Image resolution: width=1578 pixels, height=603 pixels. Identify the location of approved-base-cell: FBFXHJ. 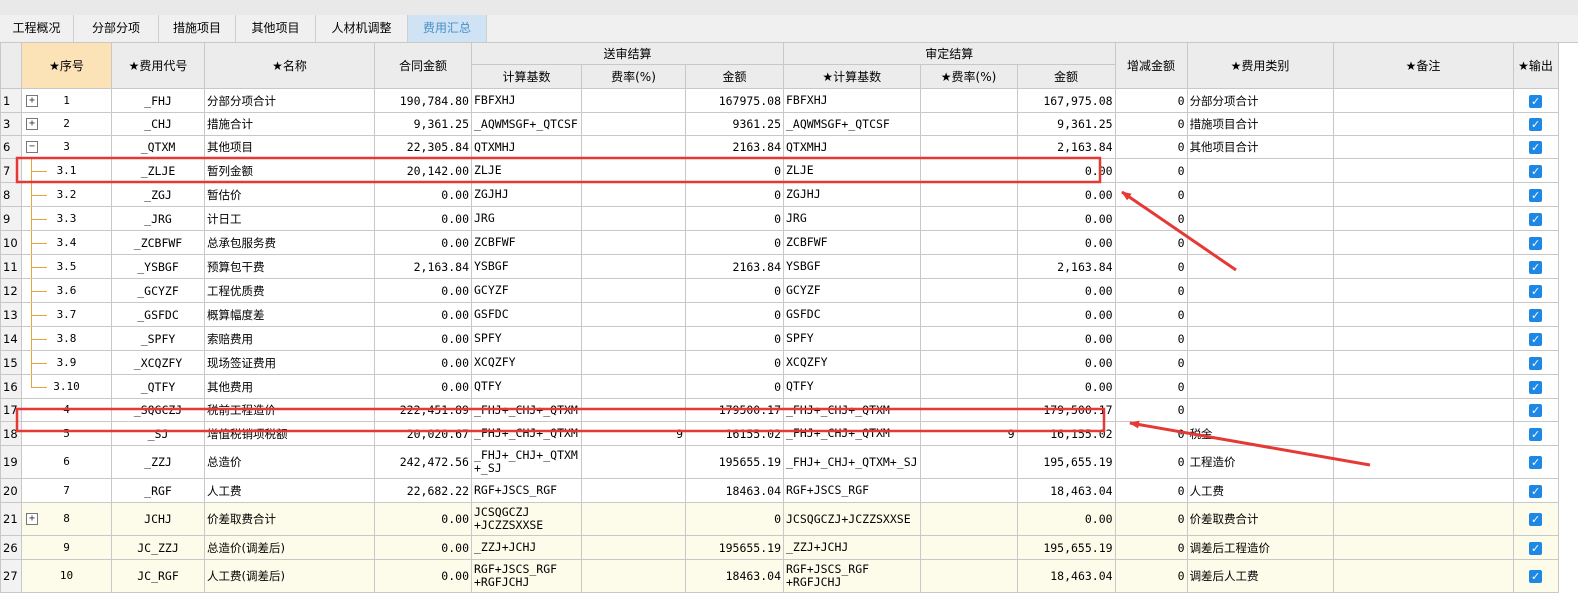
(852, 100).